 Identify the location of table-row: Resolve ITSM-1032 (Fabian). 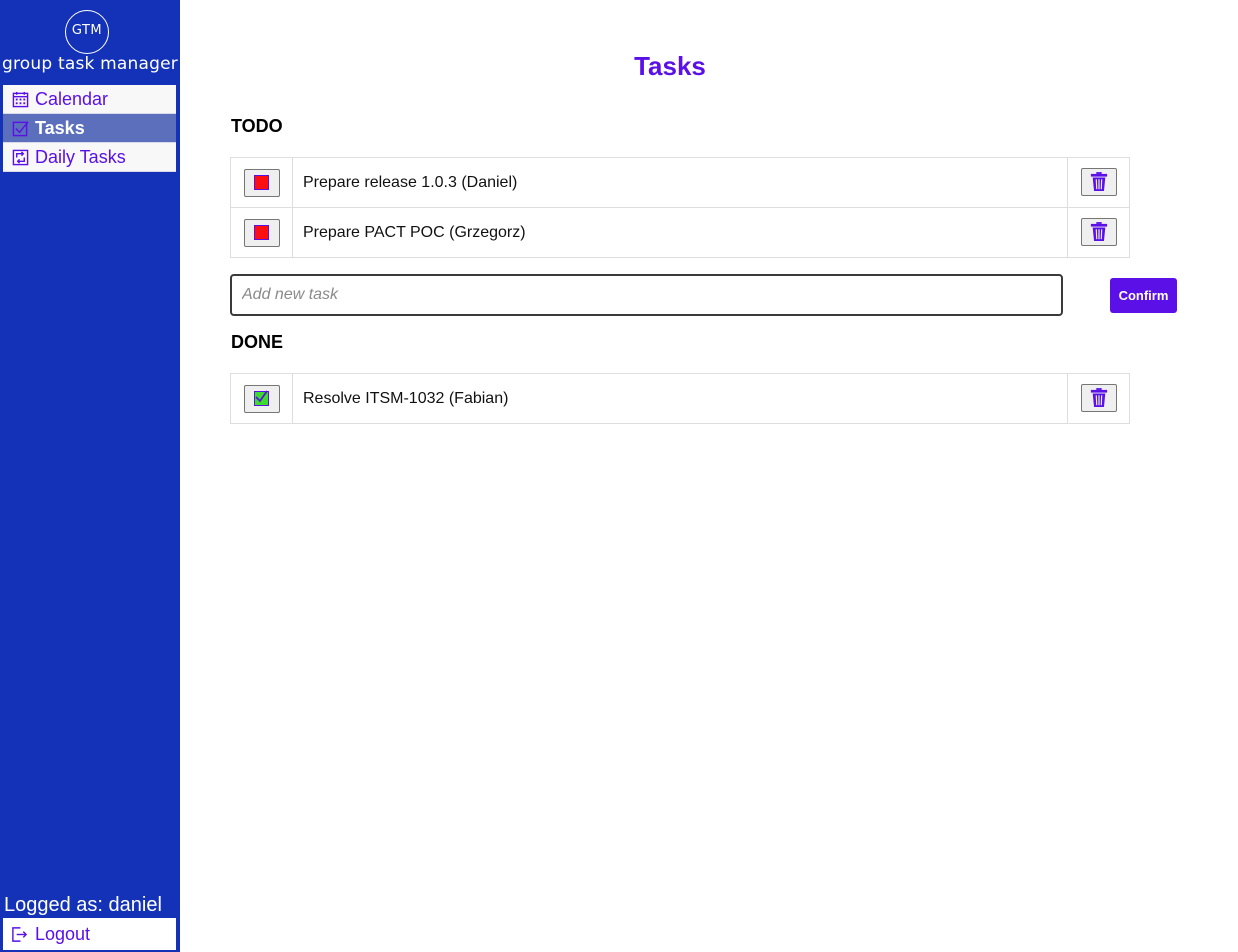
(680, 398).